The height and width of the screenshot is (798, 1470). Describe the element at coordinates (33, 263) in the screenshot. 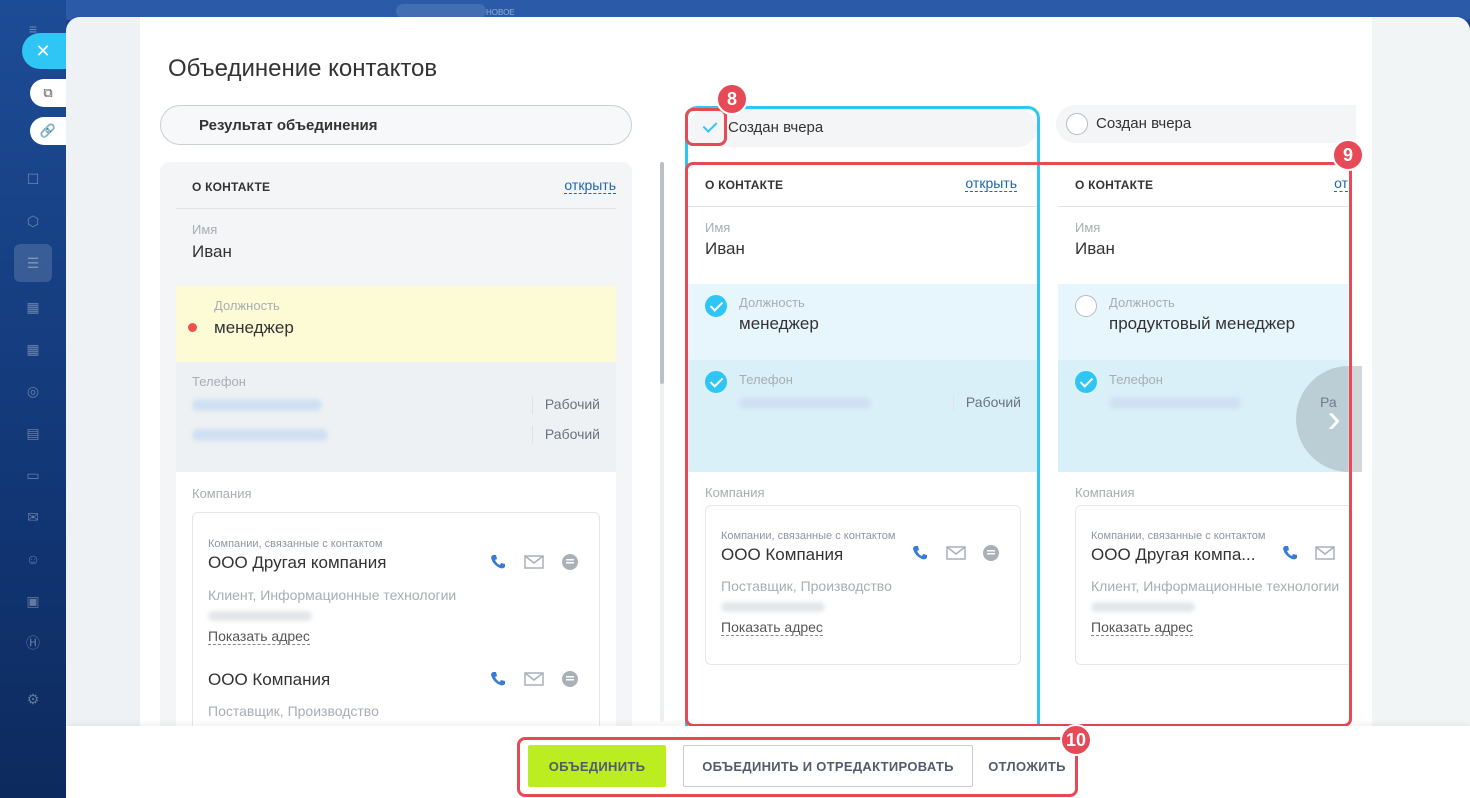

I see `crm-filter-icon: ☰` at that location.